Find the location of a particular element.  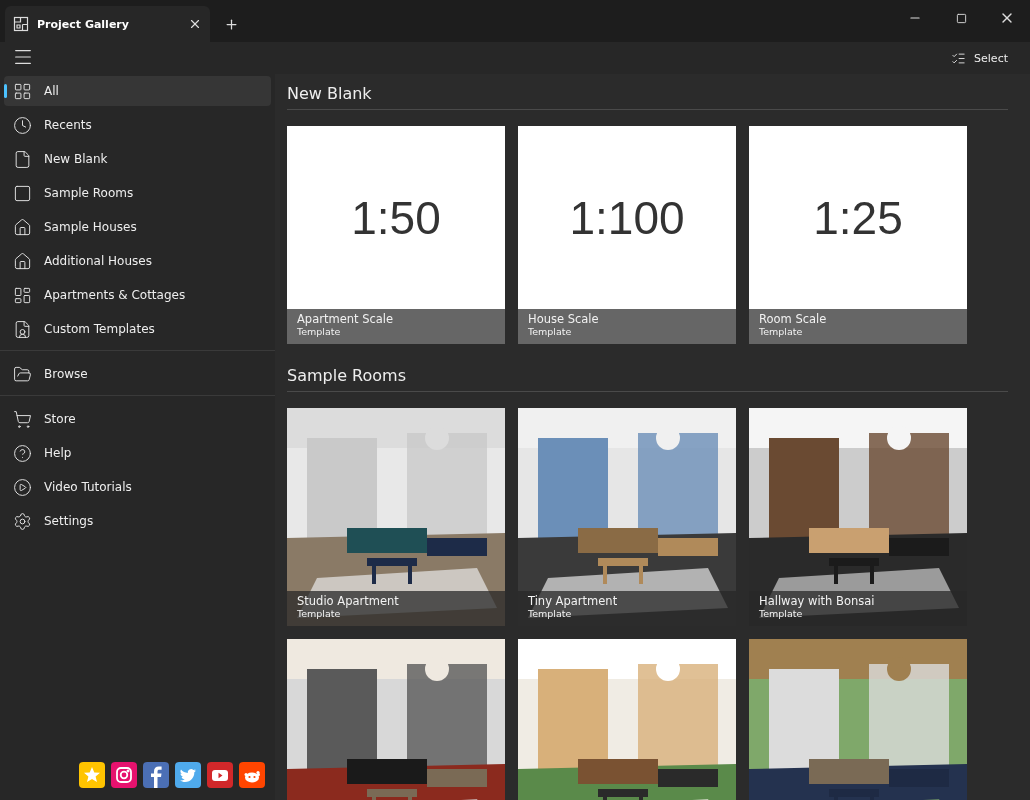

twitter-icon is located at coordinates (188, 775).